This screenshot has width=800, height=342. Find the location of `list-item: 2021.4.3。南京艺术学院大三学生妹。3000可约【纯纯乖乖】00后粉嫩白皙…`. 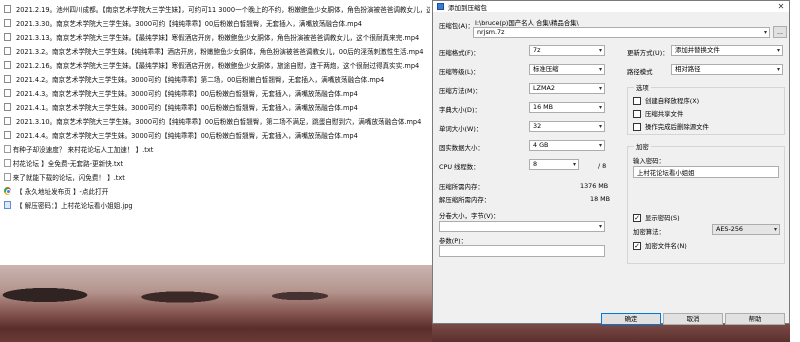

list-item: 2021.4.3。南京艺术学院大三学生妹。3000可约【纯纯乖乖】00后粉嫩白皙… is located at coordinates (217, 92).